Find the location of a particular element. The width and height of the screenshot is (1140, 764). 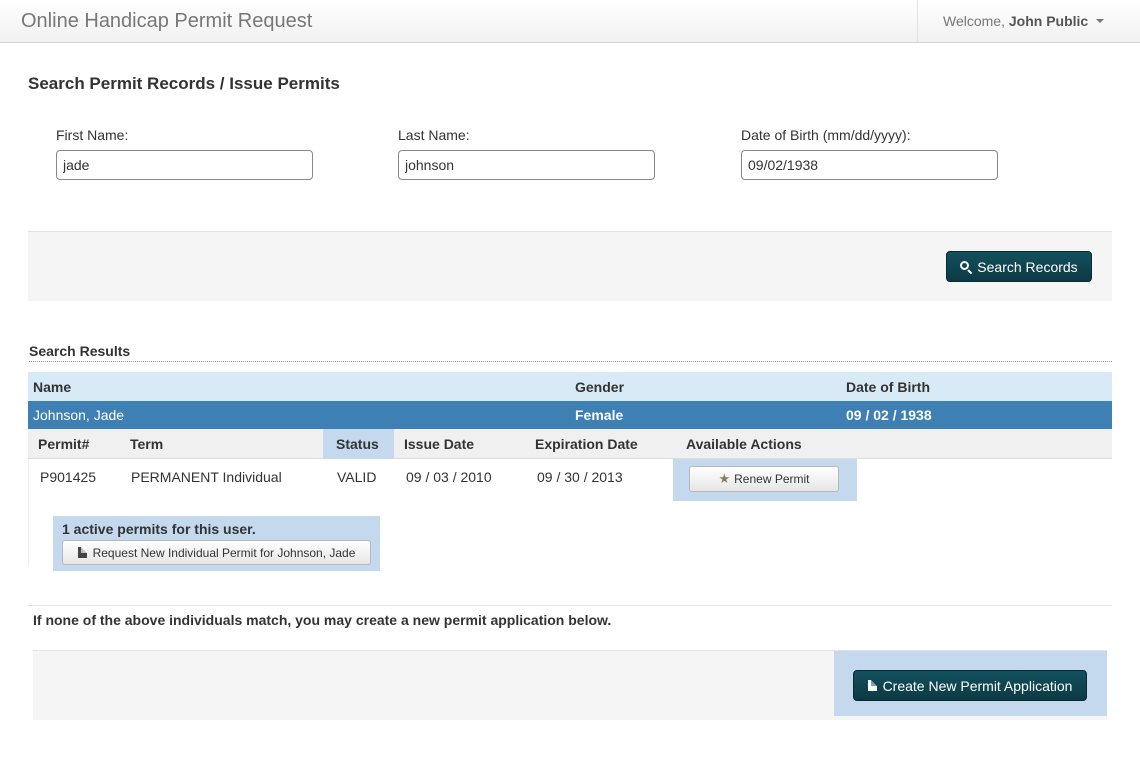

create-new-permit-label: Create New Permit Application is located at coordinates (977, 685).